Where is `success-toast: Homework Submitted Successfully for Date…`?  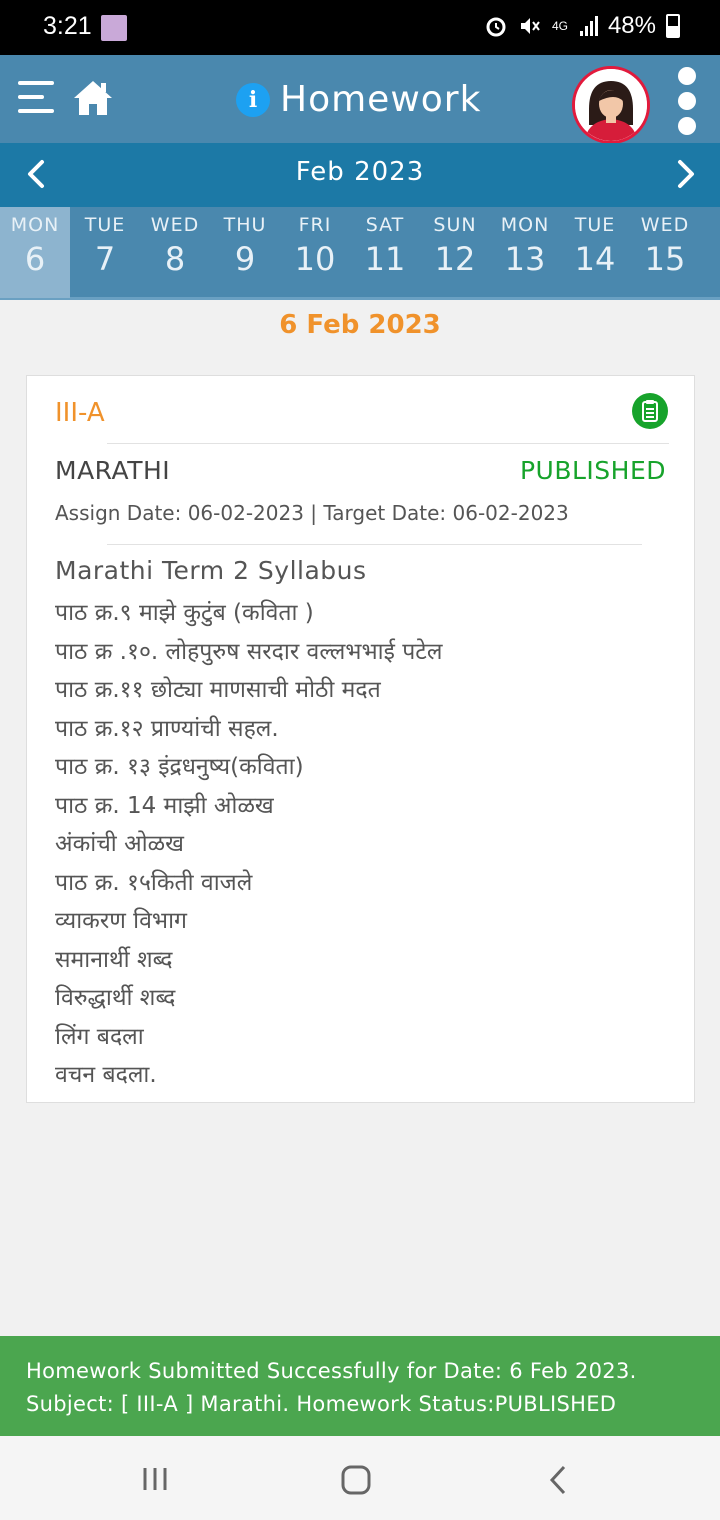
success-toast: Homework Submitted Successfully for Date… is located at coordinates (360, 1386).